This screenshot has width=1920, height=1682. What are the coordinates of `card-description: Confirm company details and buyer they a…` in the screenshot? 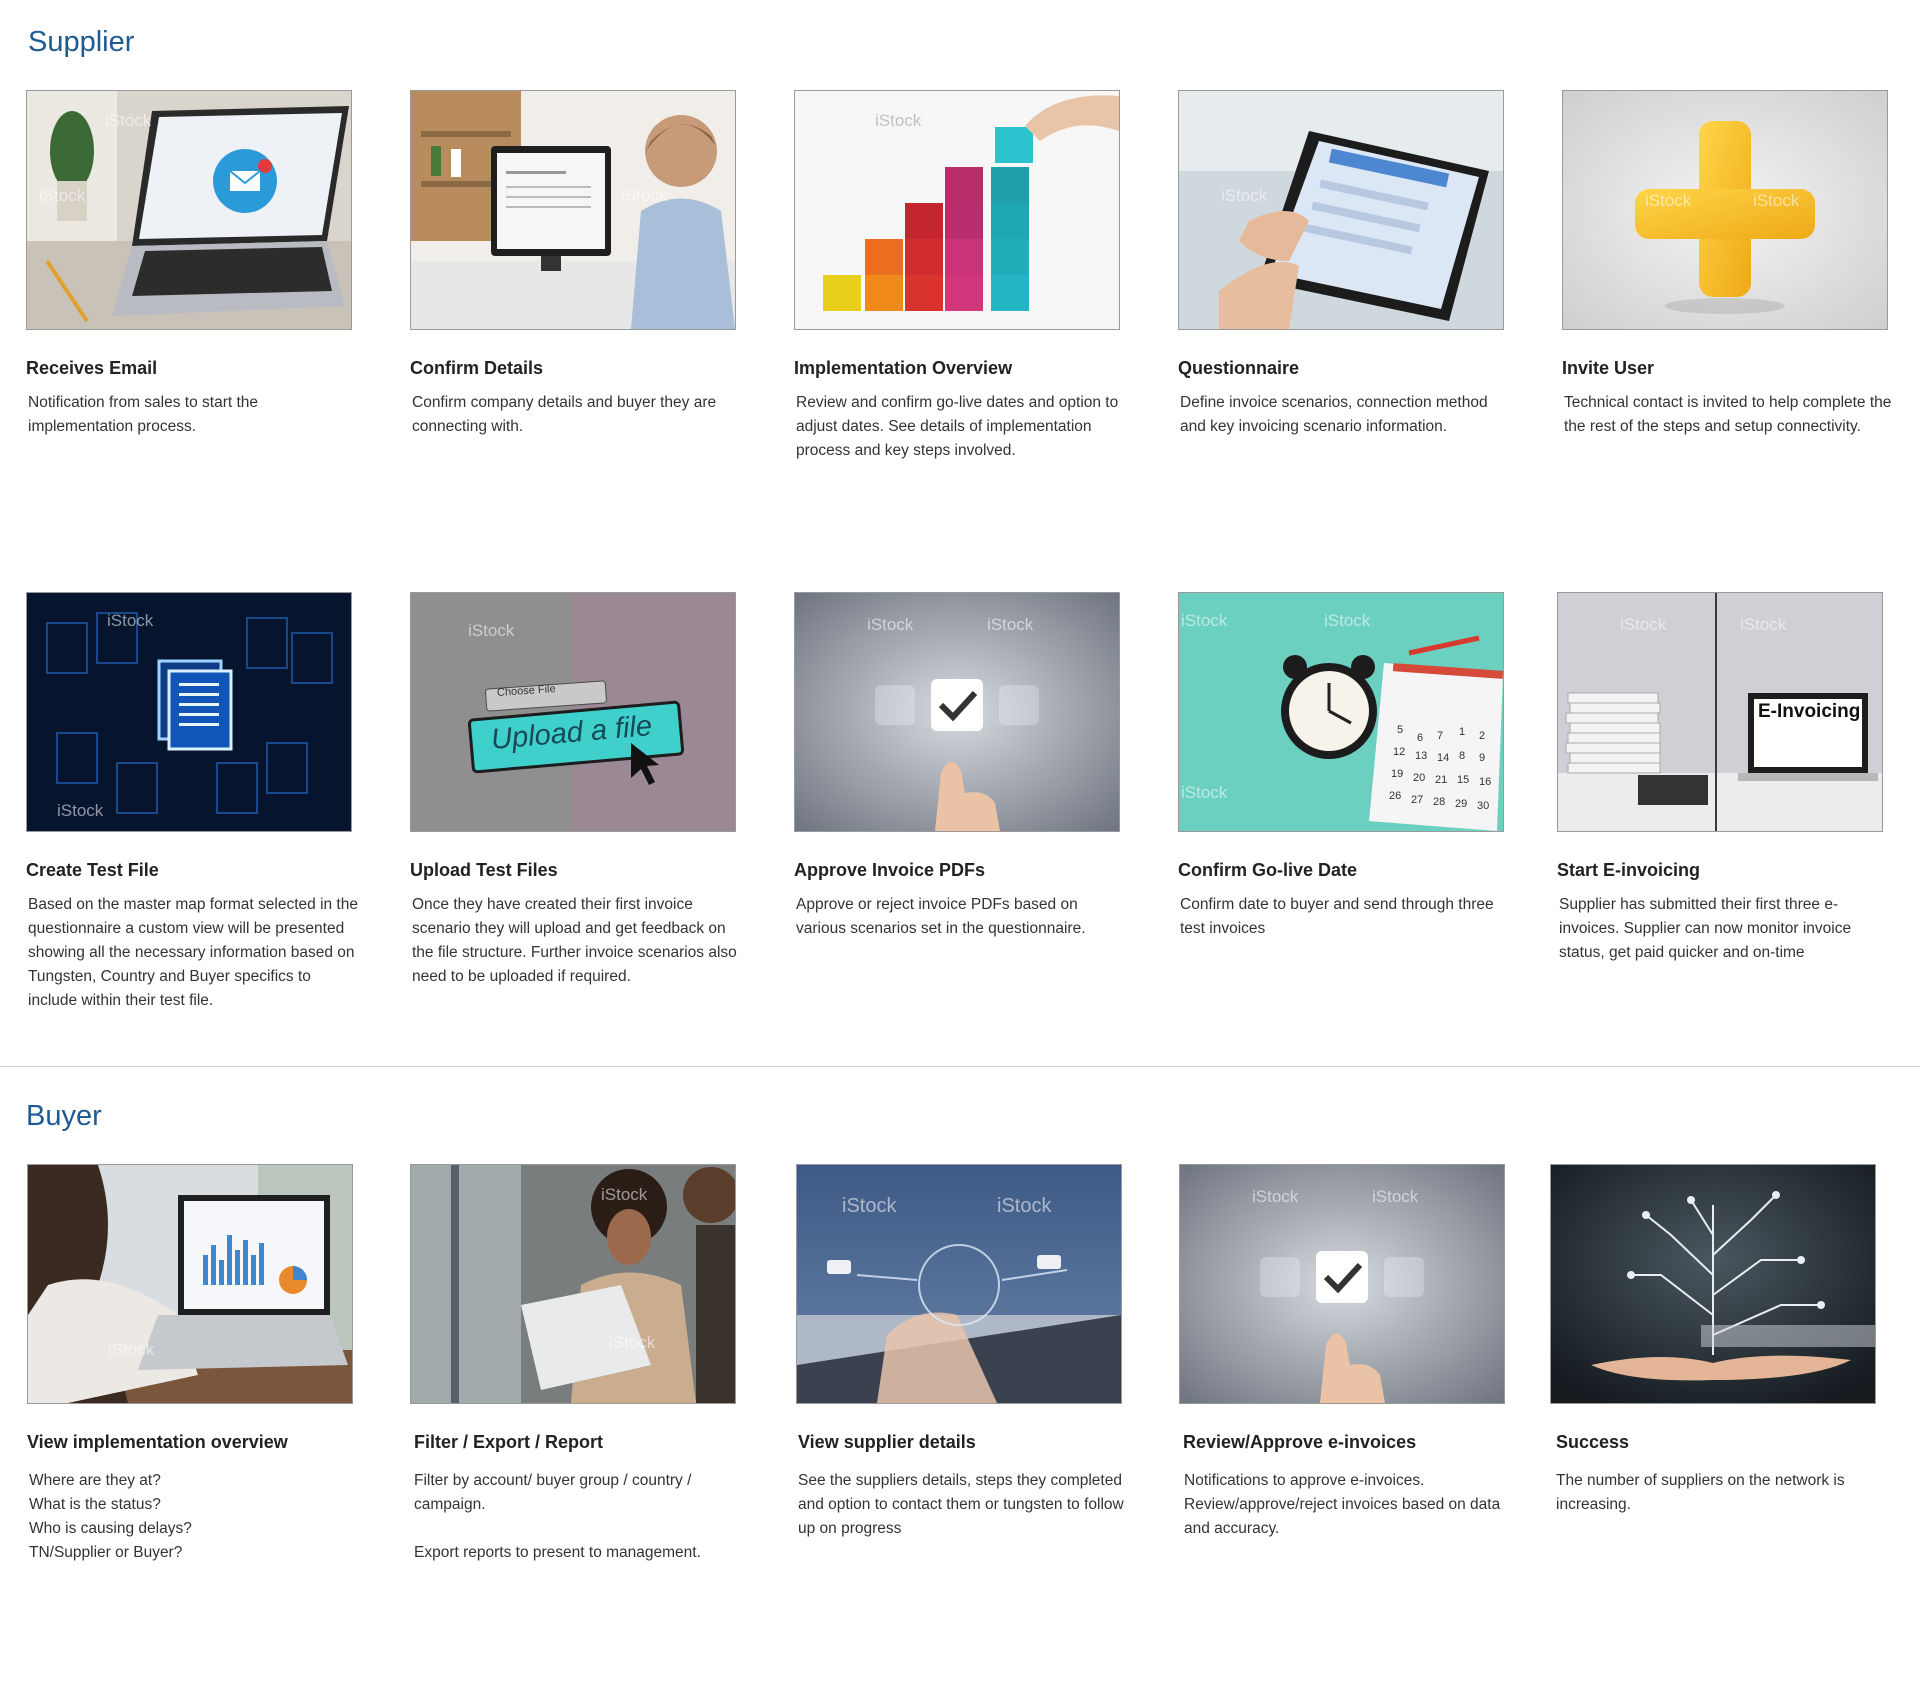 It's located at (564, 414).